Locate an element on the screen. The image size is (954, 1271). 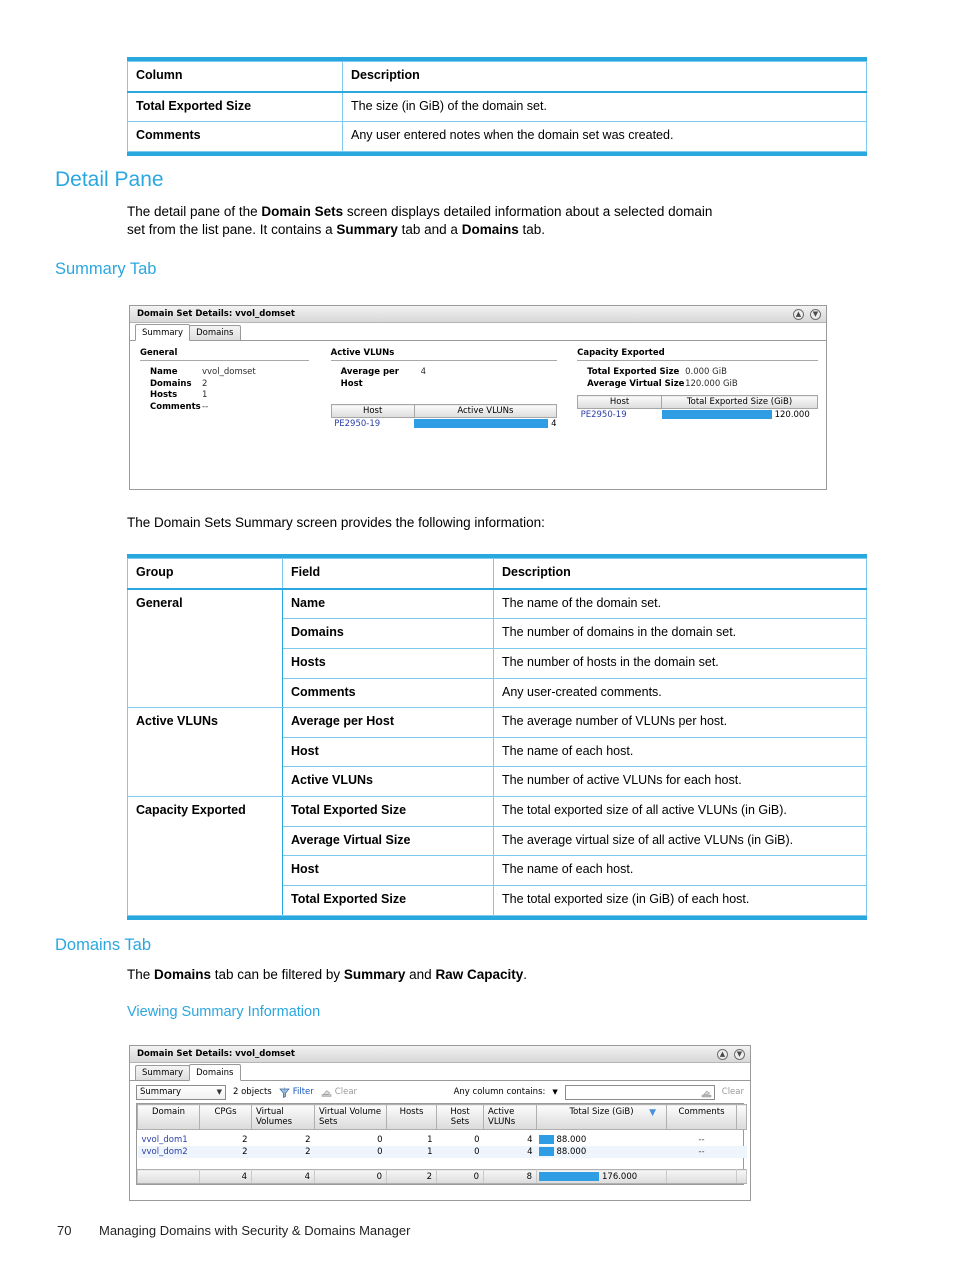
cell-description: The number of domains in the domain set. is located at coordinates (680, 633).